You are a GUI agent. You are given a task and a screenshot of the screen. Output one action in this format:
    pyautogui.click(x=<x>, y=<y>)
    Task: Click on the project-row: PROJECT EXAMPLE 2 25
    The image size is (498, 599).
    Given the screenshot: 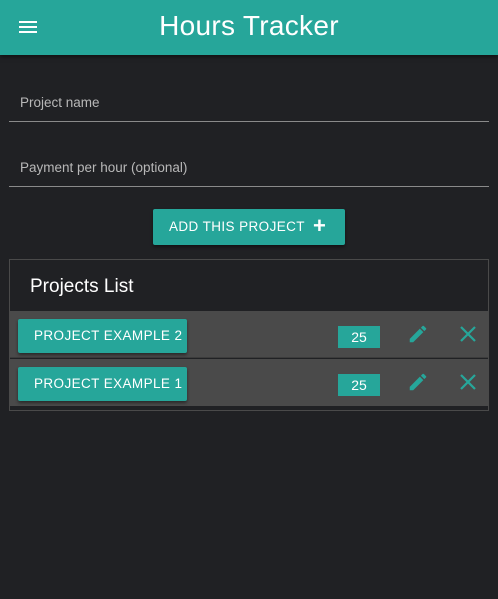 What is the action you would take?
    pyautogui.click(x=249, y=334)
    